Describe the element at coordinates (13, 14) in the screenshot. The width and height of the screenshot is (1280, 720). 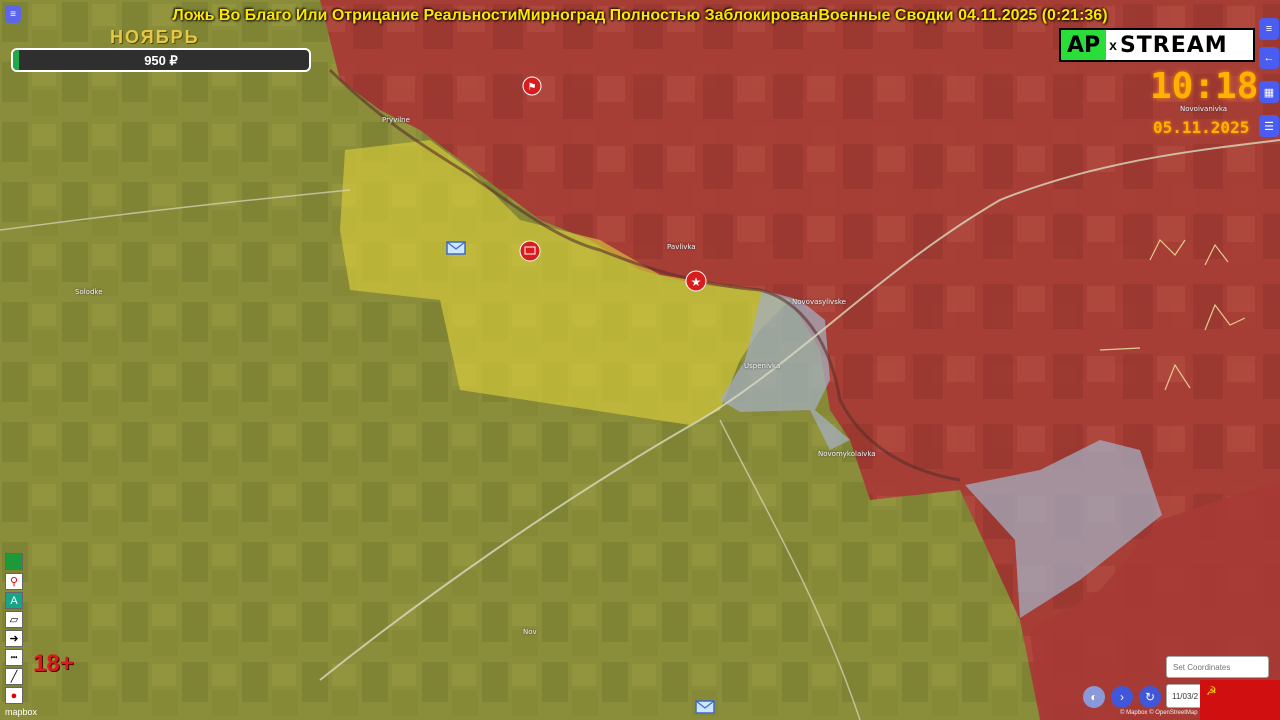
I see `menu-icon: ≡` at that location.